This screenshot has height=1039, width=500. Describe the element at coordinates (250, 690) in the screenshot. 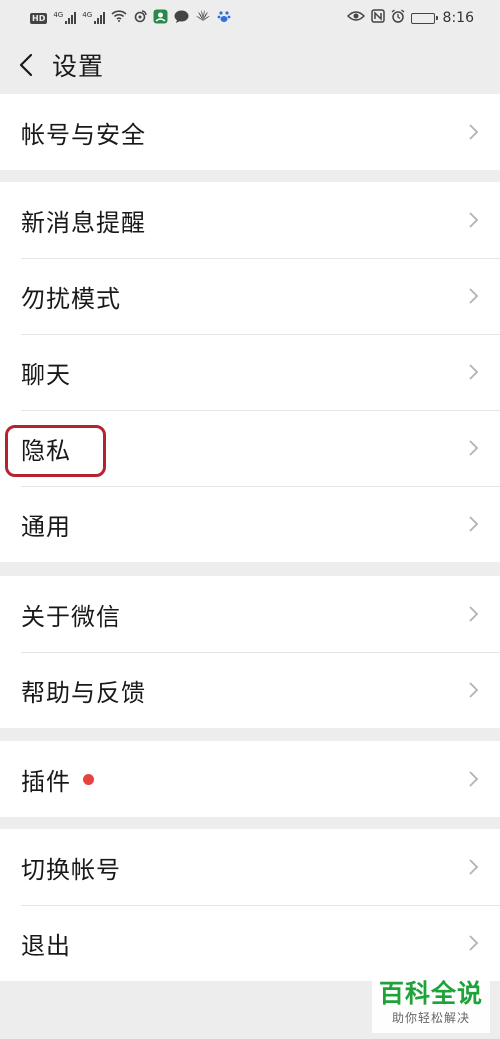

I see `settings-item-help-feedback: 帮助与反馈` at that location.